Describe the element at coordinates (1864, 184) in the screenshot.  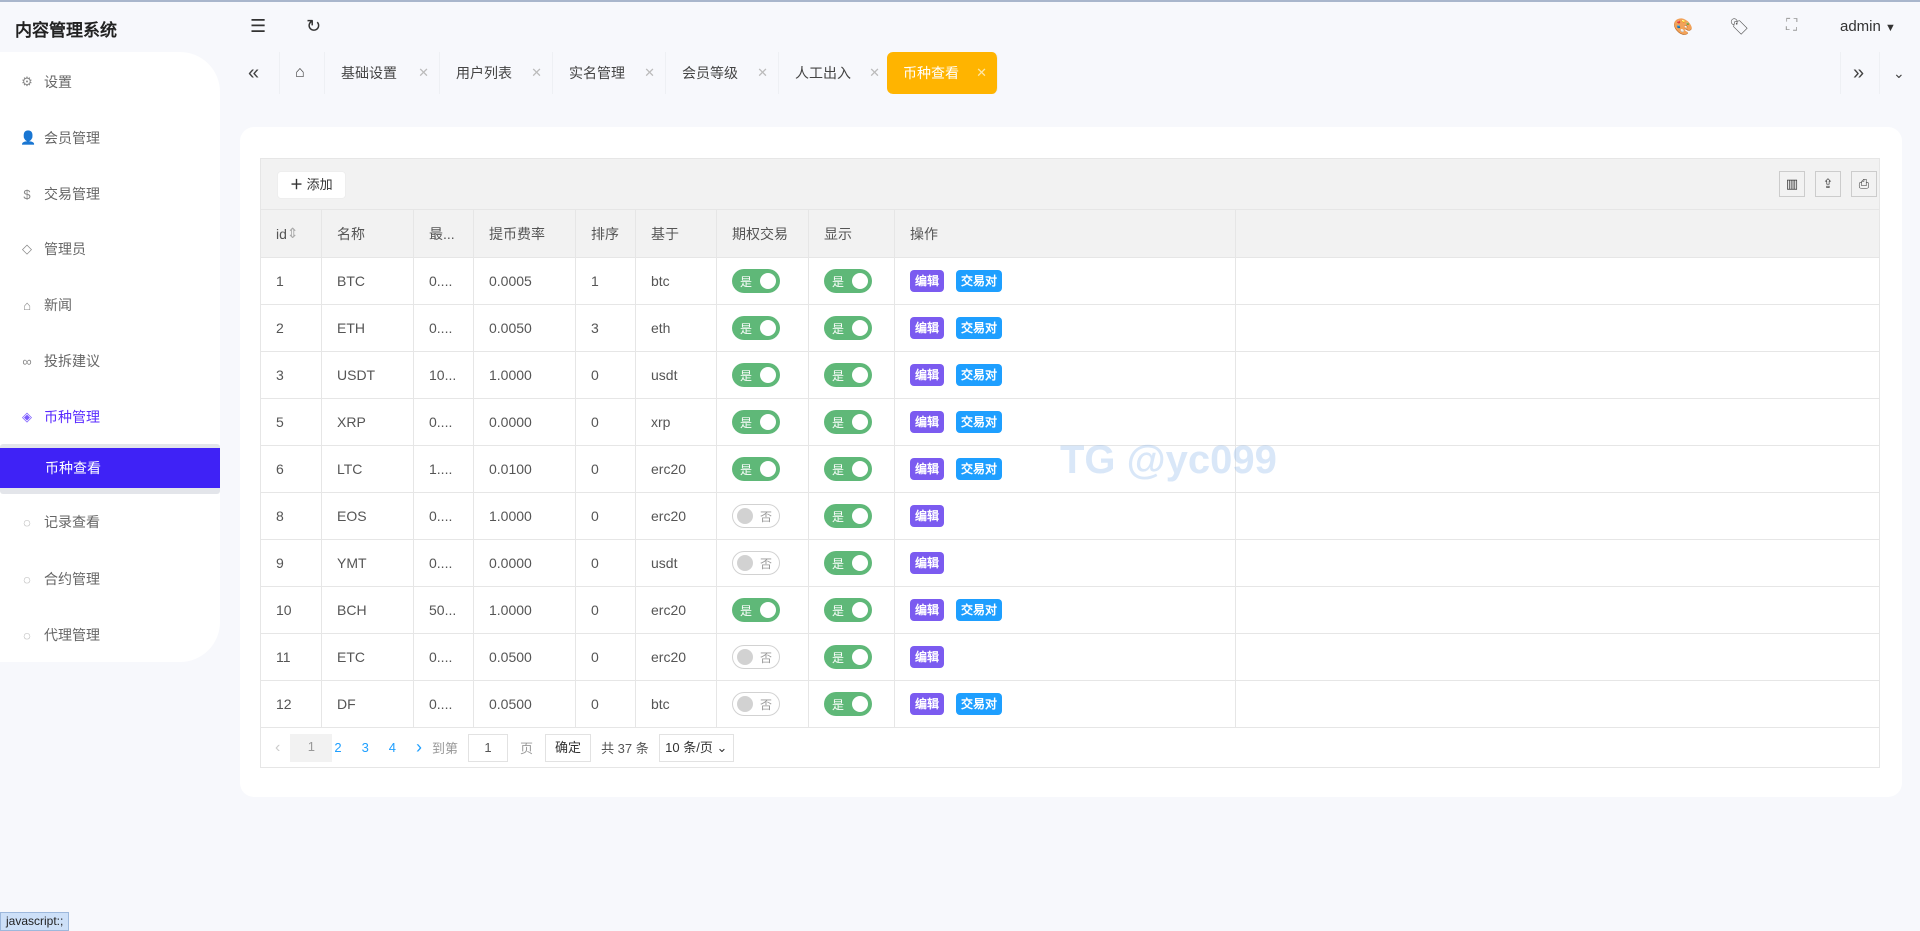
I see `print-icon: ⎙` at that location.